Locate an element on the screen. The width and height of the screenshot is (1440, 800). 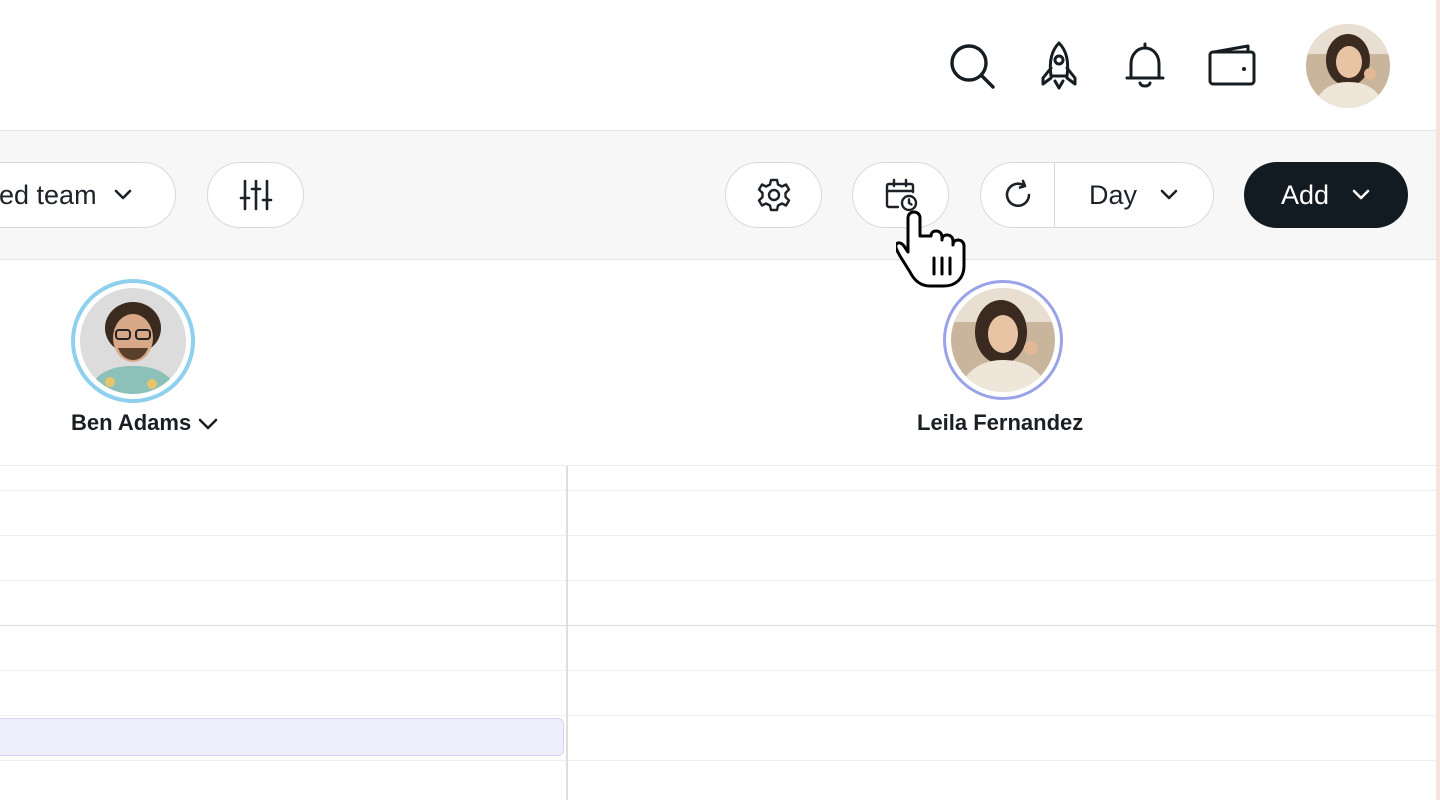
filter-button is located at coordinates (255, 195).